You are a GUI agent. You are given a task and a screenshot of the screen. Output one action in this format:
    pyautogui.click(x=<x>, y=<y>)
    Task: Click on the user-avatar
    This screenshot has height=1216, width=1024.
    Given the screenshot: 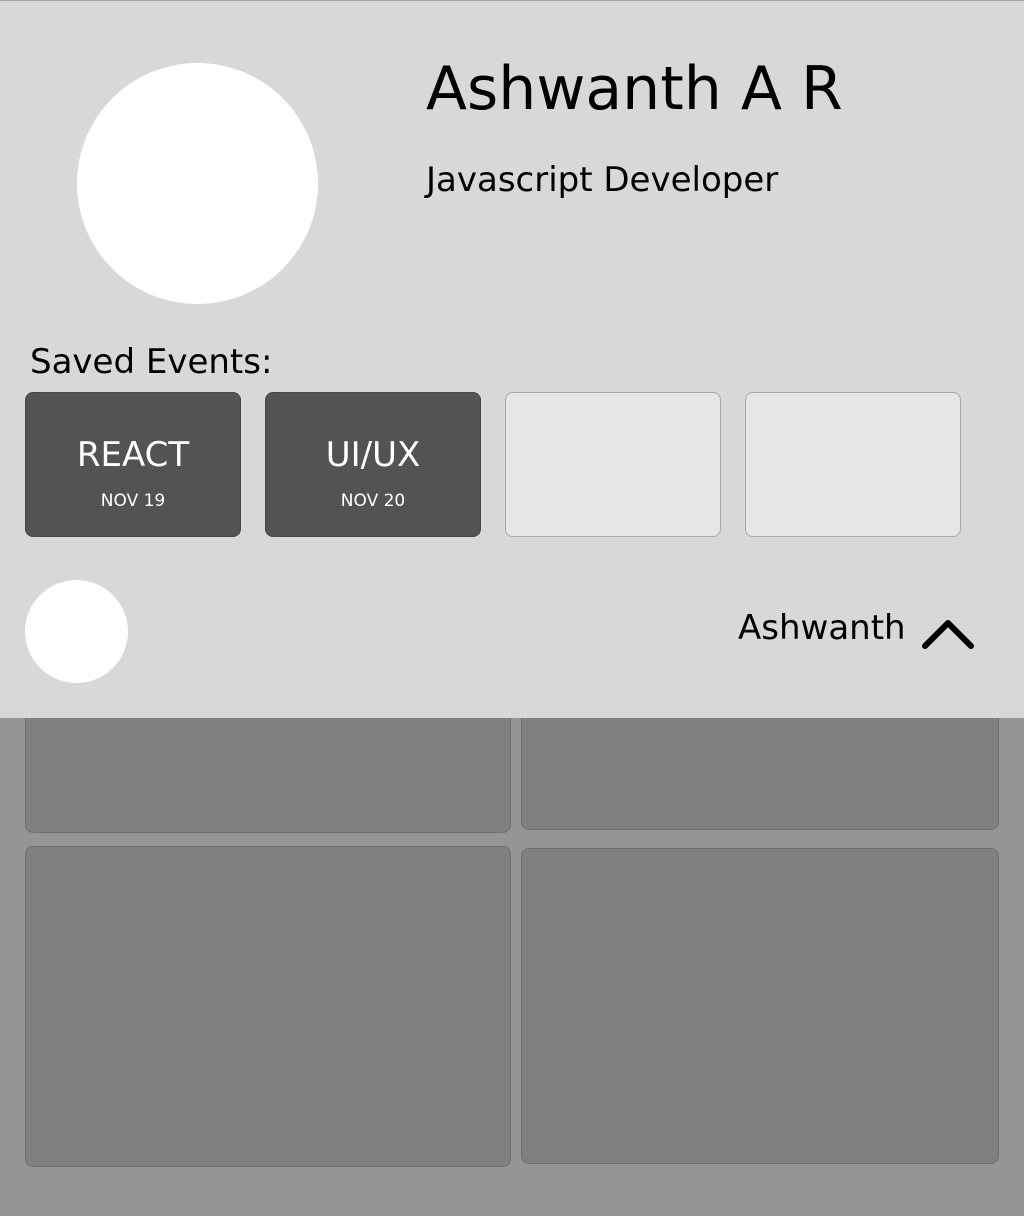 What is the action you would take?
    pyautogui.click(x=76, y=631)
    